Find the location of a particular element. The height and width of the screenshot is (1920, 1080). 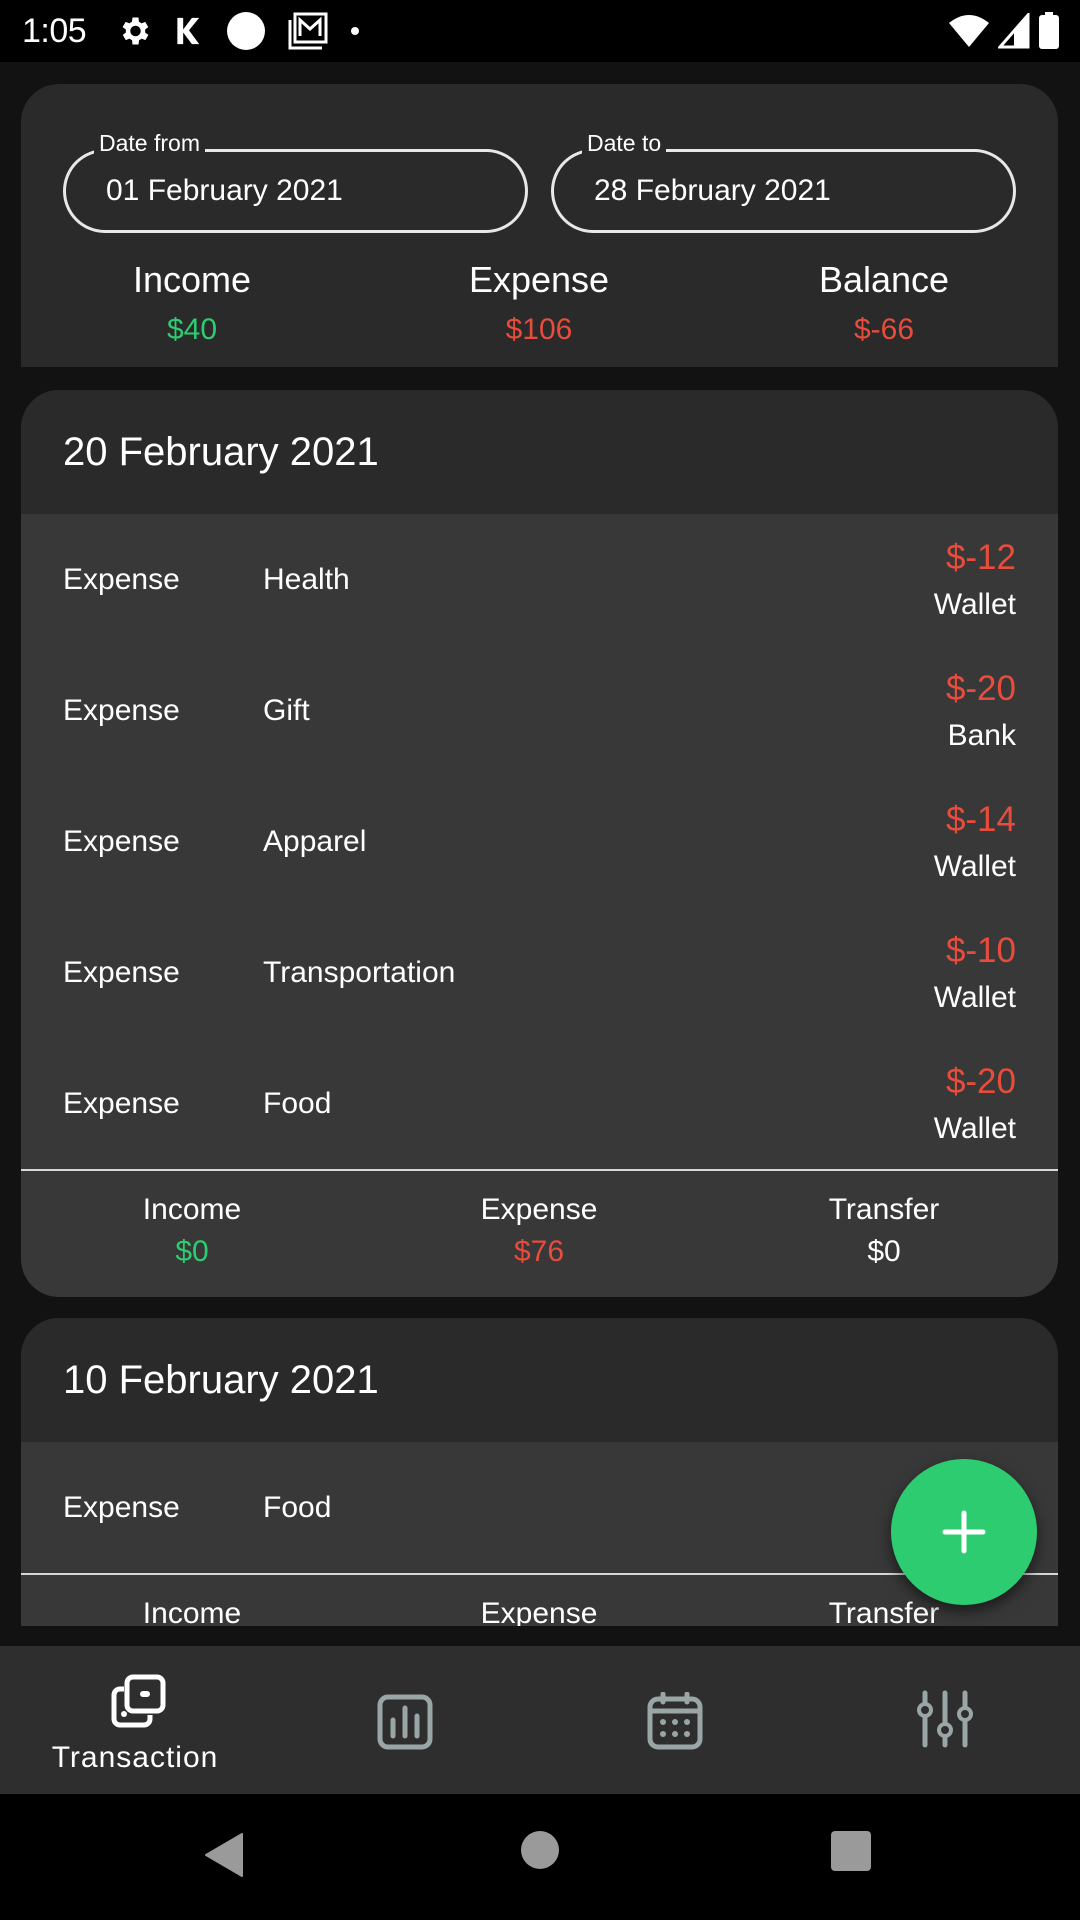

summary-income: Income $40 is located at coordinates (192, 303).